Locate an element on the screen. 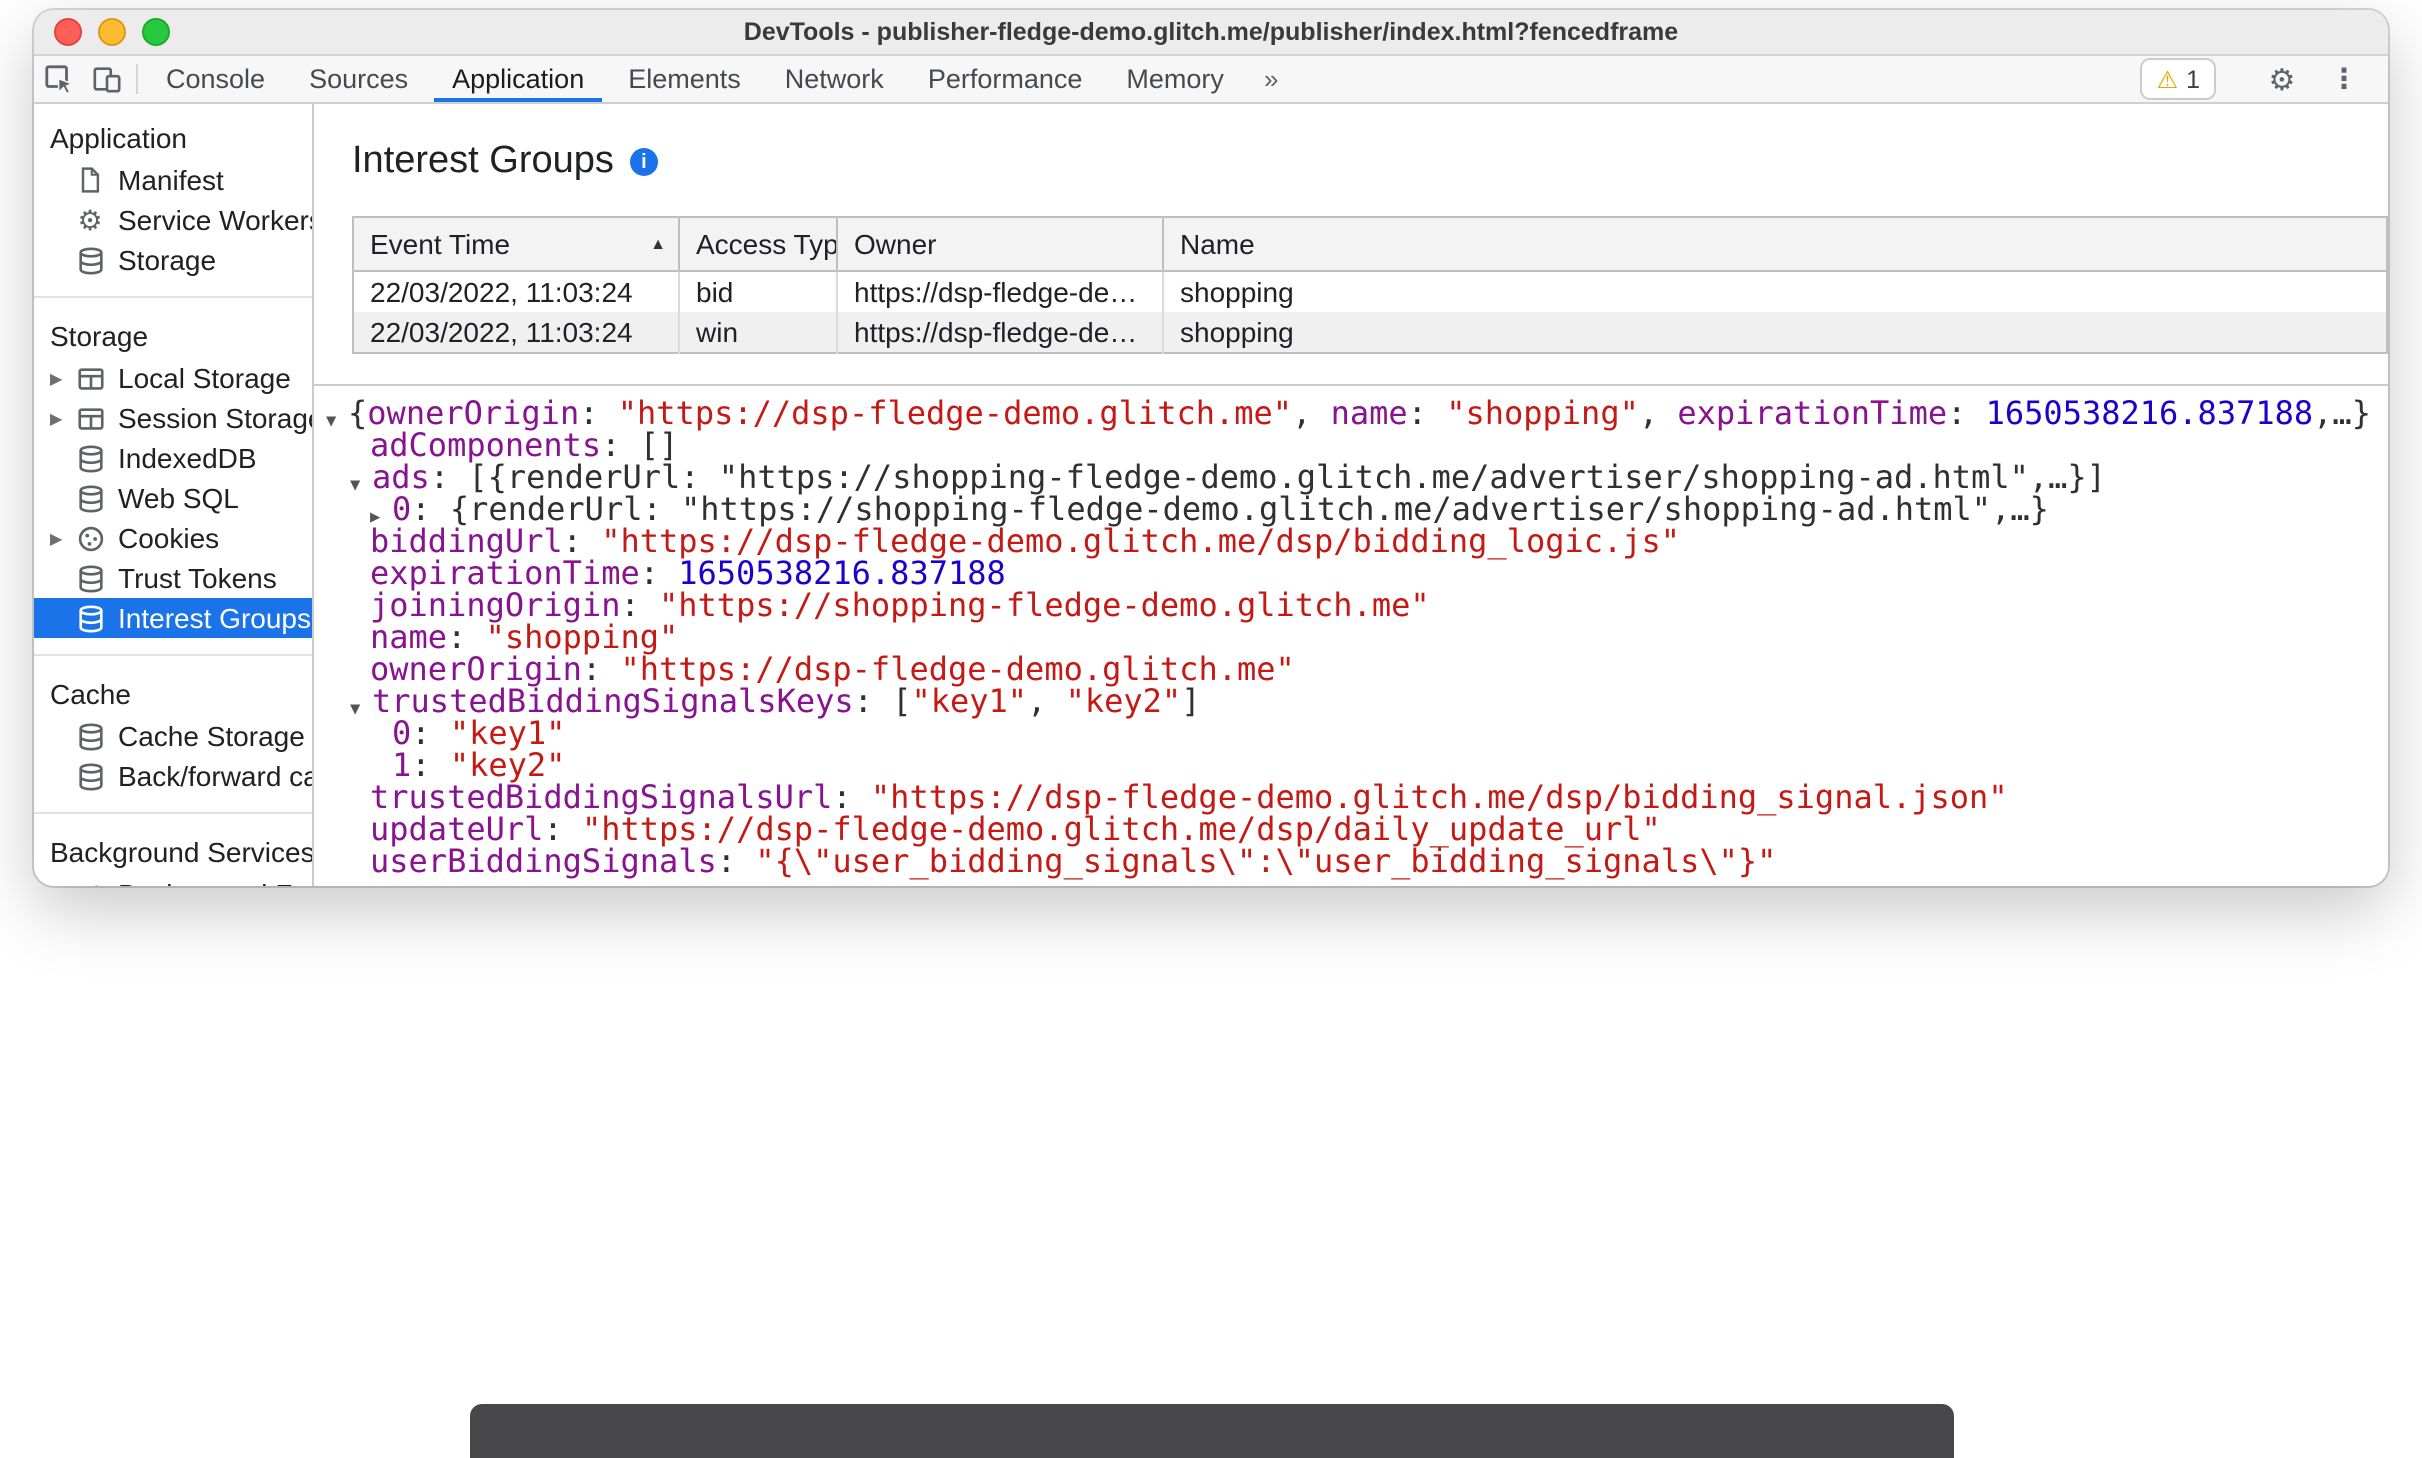 Image resolution: width=2422 pixels, height=1458 pixels. sidebar-item-label: IndexedDB is located at coordinates (187, 458).